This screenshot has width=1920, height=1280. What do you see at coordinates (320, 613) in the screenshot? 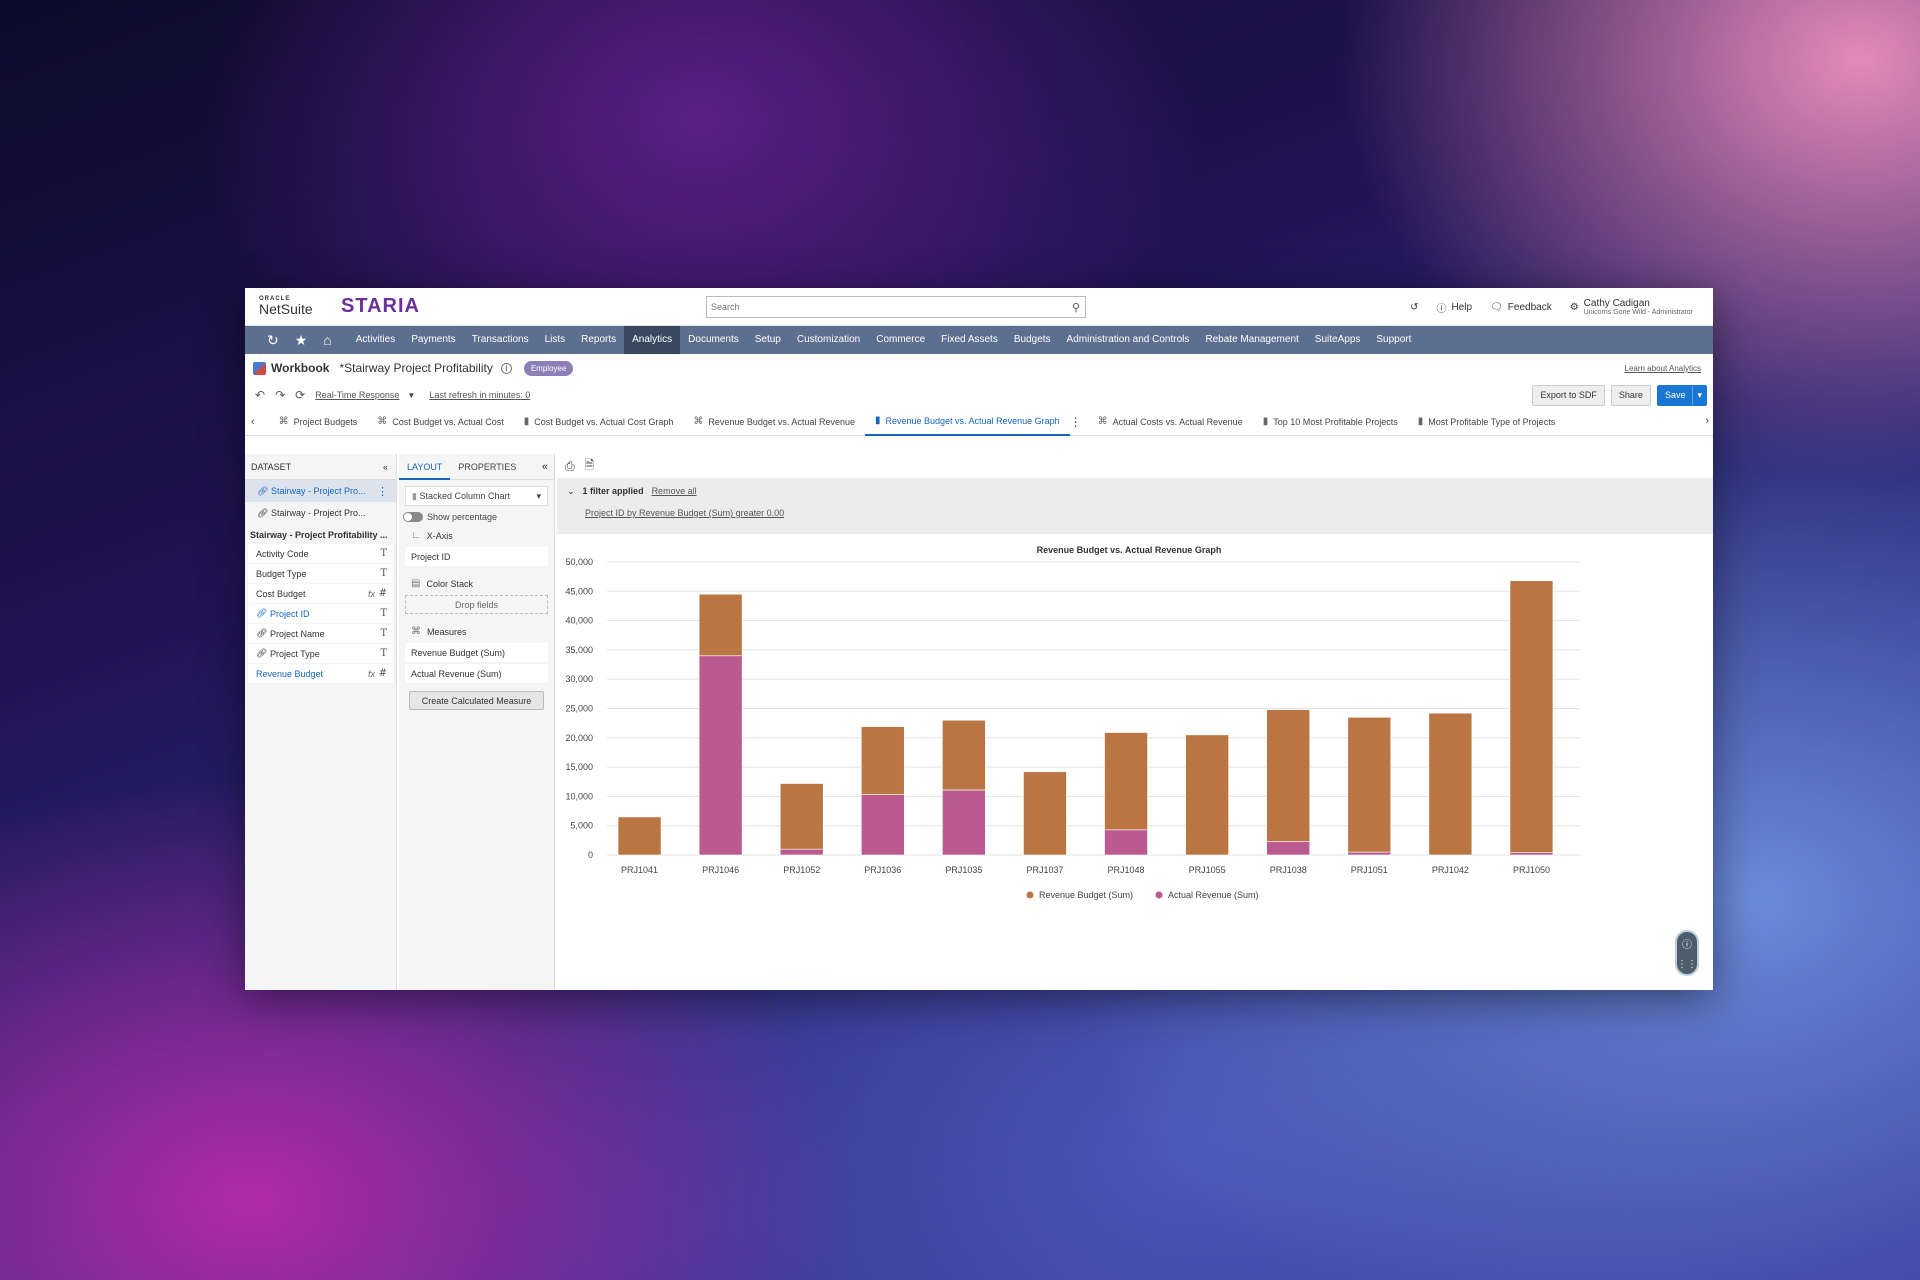
I see `dataset-field: 🔗︎ Project ID T` at bounding box center [320, 613].